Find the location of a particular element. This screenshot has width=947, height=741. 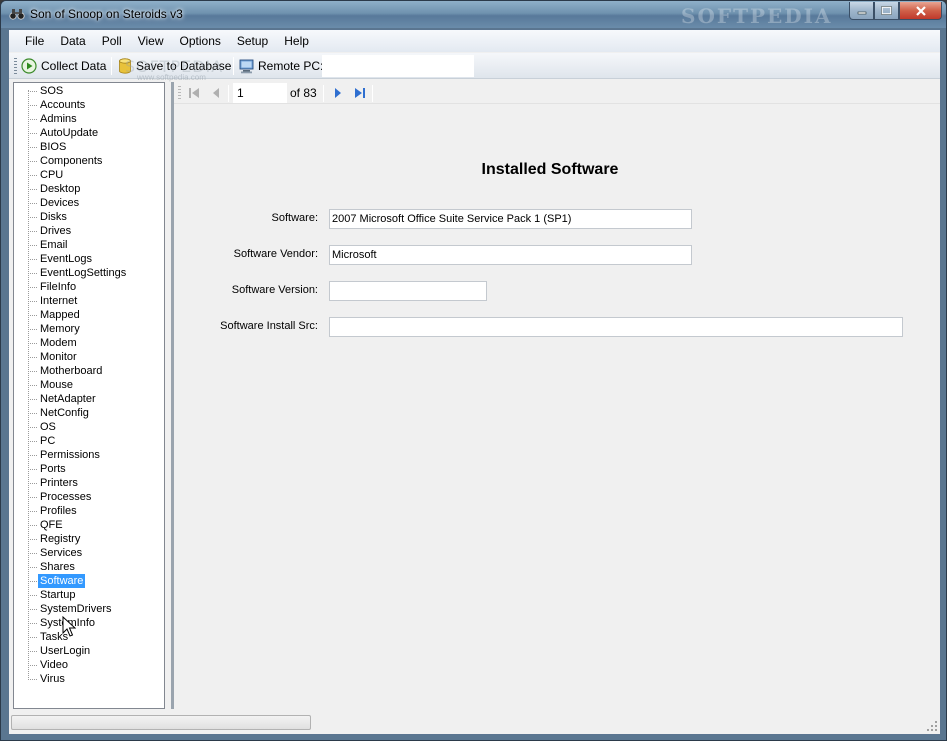

tree-item-label: Registry is located at coordinates (60, 539).